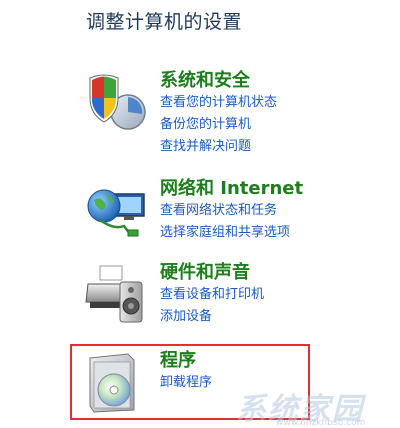 This screenshot has height=428, width=400. What do you see at coordinates (321, 423) in the screenshot?
I see `watermark-url: www.hnzkhbsb.com` at bounding box center [321, 423].